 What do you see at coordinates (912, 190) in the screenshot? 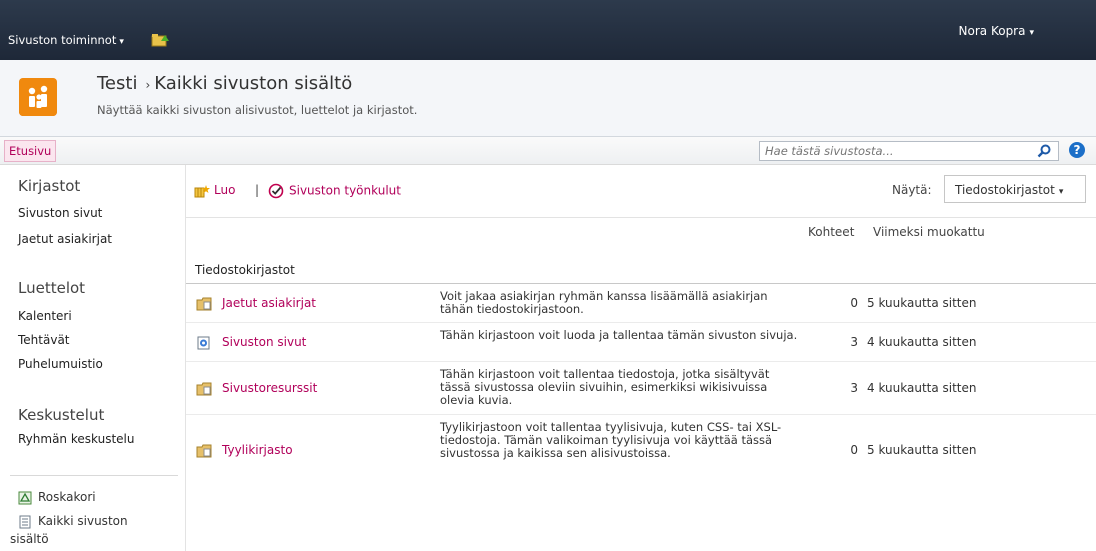
I see `view-label: Näytä:` at bounding box center [912, 190].